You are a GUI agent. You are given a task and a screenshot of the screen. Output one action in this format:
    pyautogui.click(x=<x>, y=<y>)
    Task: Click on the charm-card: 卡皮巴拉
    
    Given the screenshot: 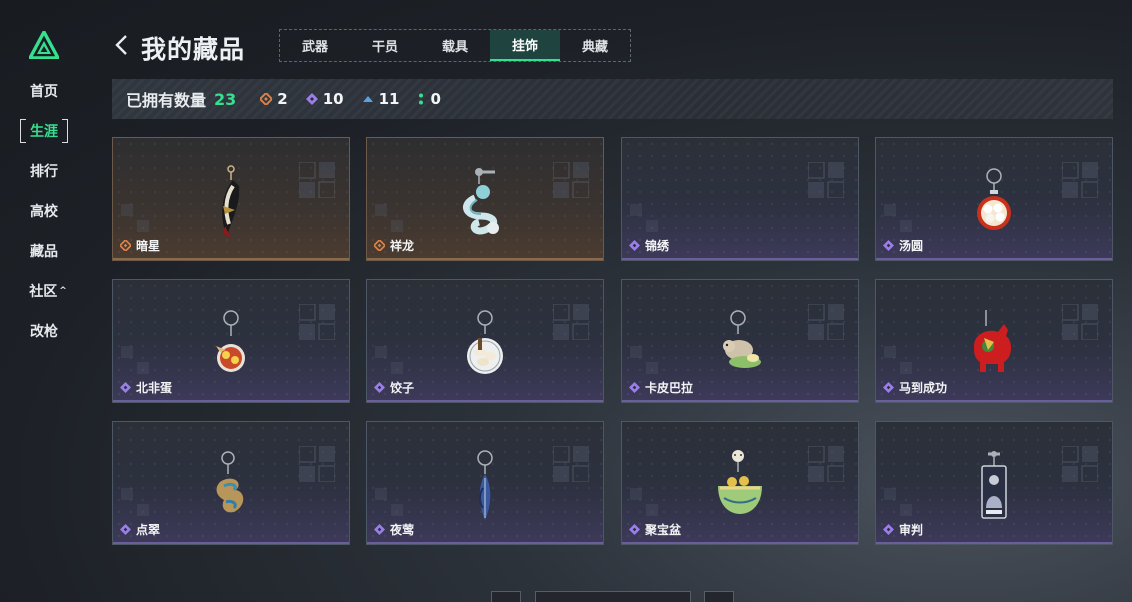 What is the action you would take?
    pyautogui.click(x=740, y=341)
    